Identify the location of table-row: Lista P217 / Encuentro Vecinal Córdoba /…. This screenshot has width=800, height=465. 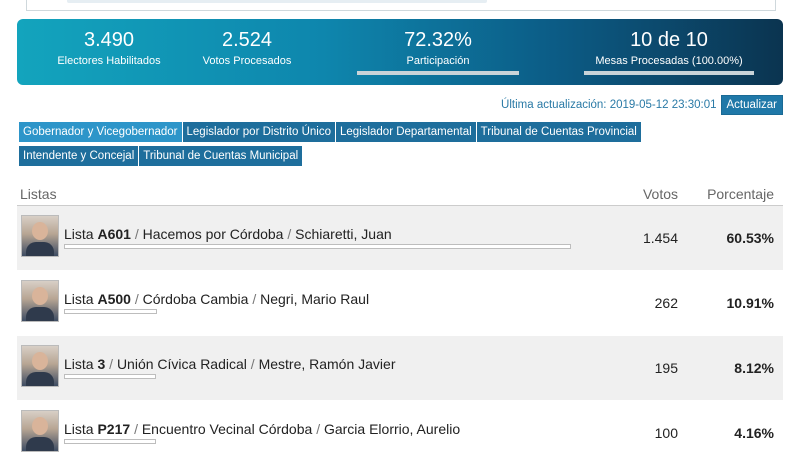
(400, 433).